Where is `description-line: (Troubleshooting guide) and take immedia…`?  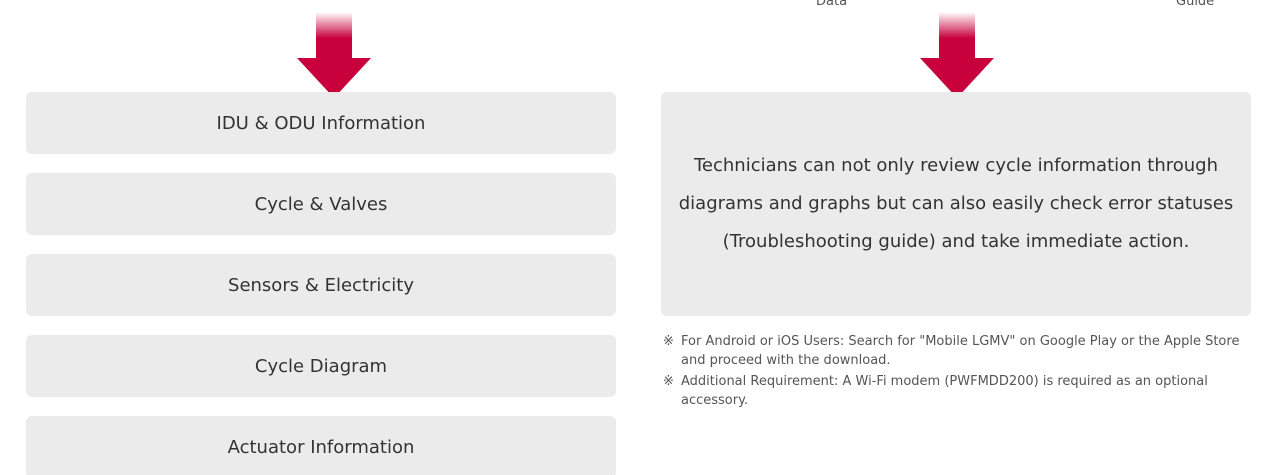 description-line: (Troubleshooting guide) and take immedia… is located at coordinates (956, 241).